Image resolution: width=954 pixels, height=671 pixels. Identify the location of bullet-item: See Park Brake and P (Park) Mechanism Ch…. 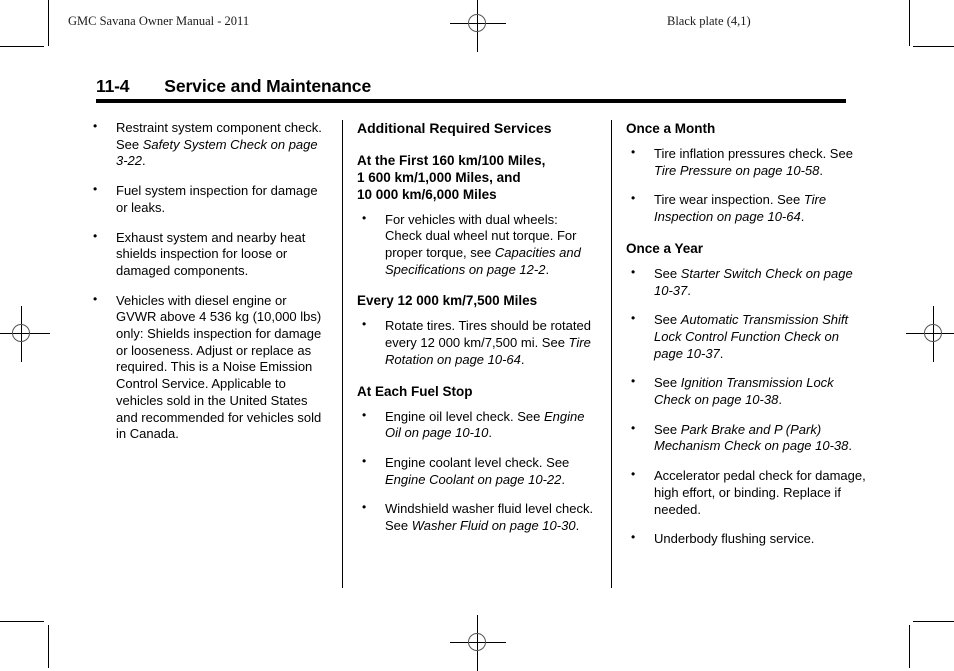
(746, 438).